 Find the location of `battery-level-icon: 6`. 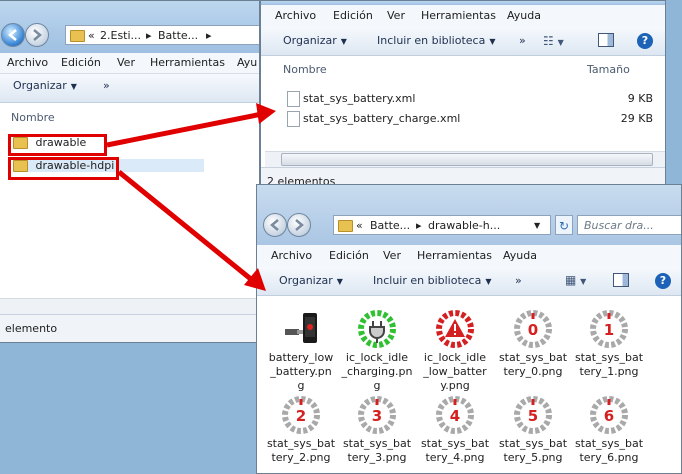

battery-level-icon: 6 is located at coordinates (609, 415).